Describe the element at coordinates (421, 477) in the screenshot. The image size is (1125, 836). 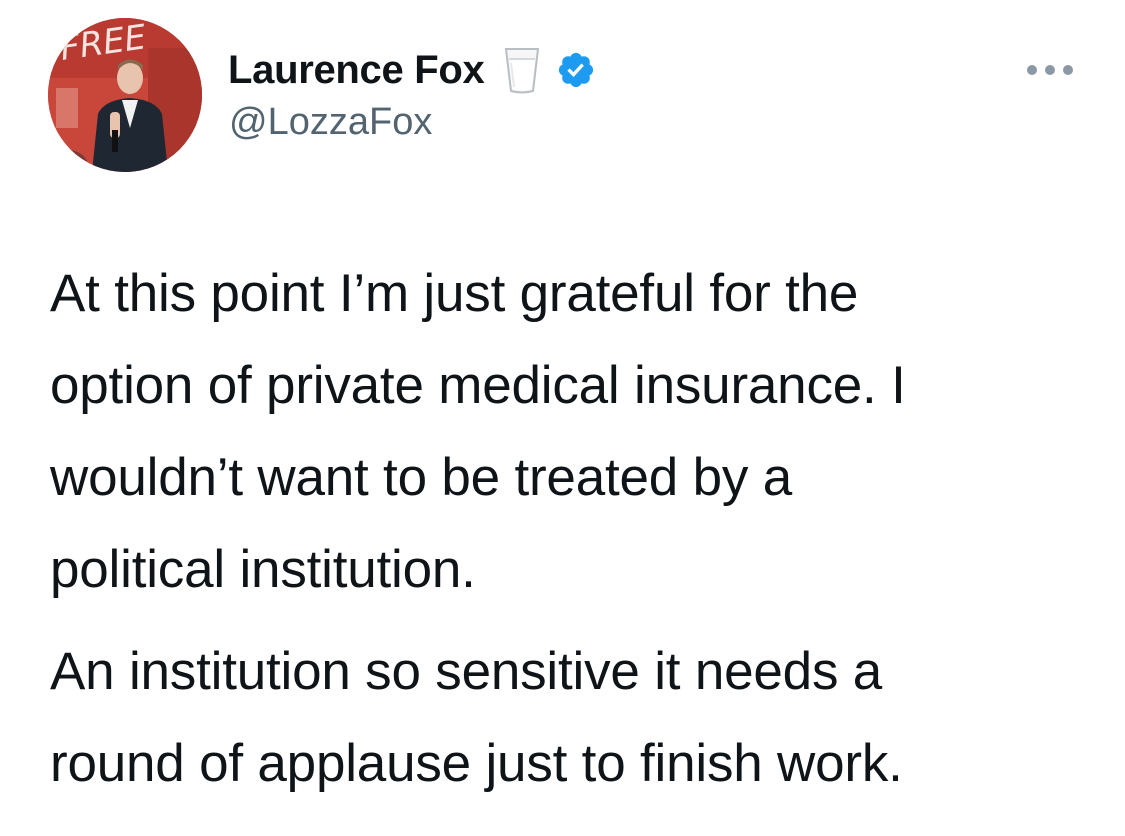
I see `tweet-line: wouldn’t want to be treated by a` at that location.